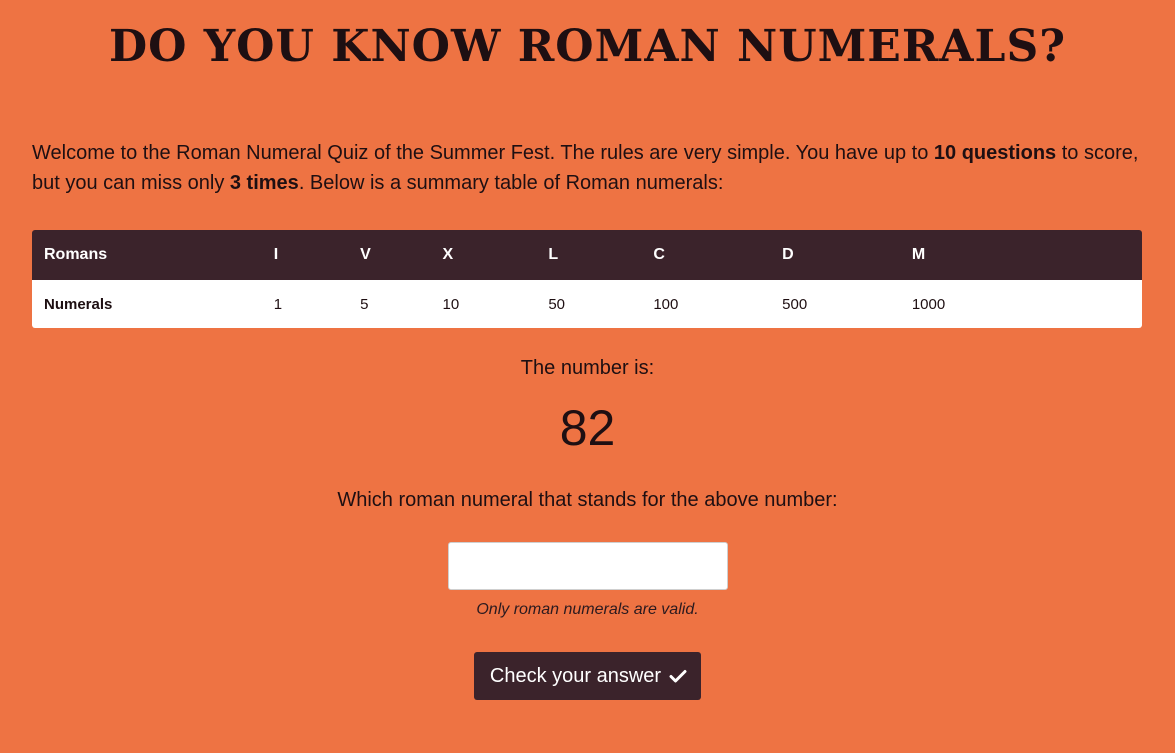  I want to click on table-cell: 50, so click(589, 304).